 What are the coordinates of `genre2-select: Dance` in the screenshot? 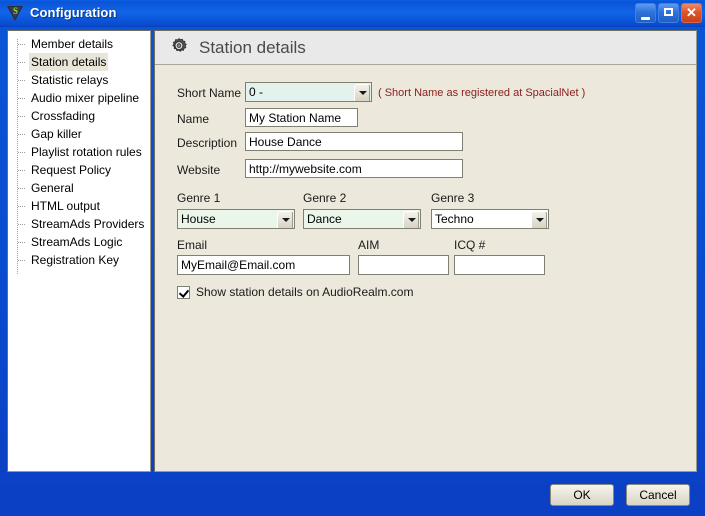 It's located at (362, 219).